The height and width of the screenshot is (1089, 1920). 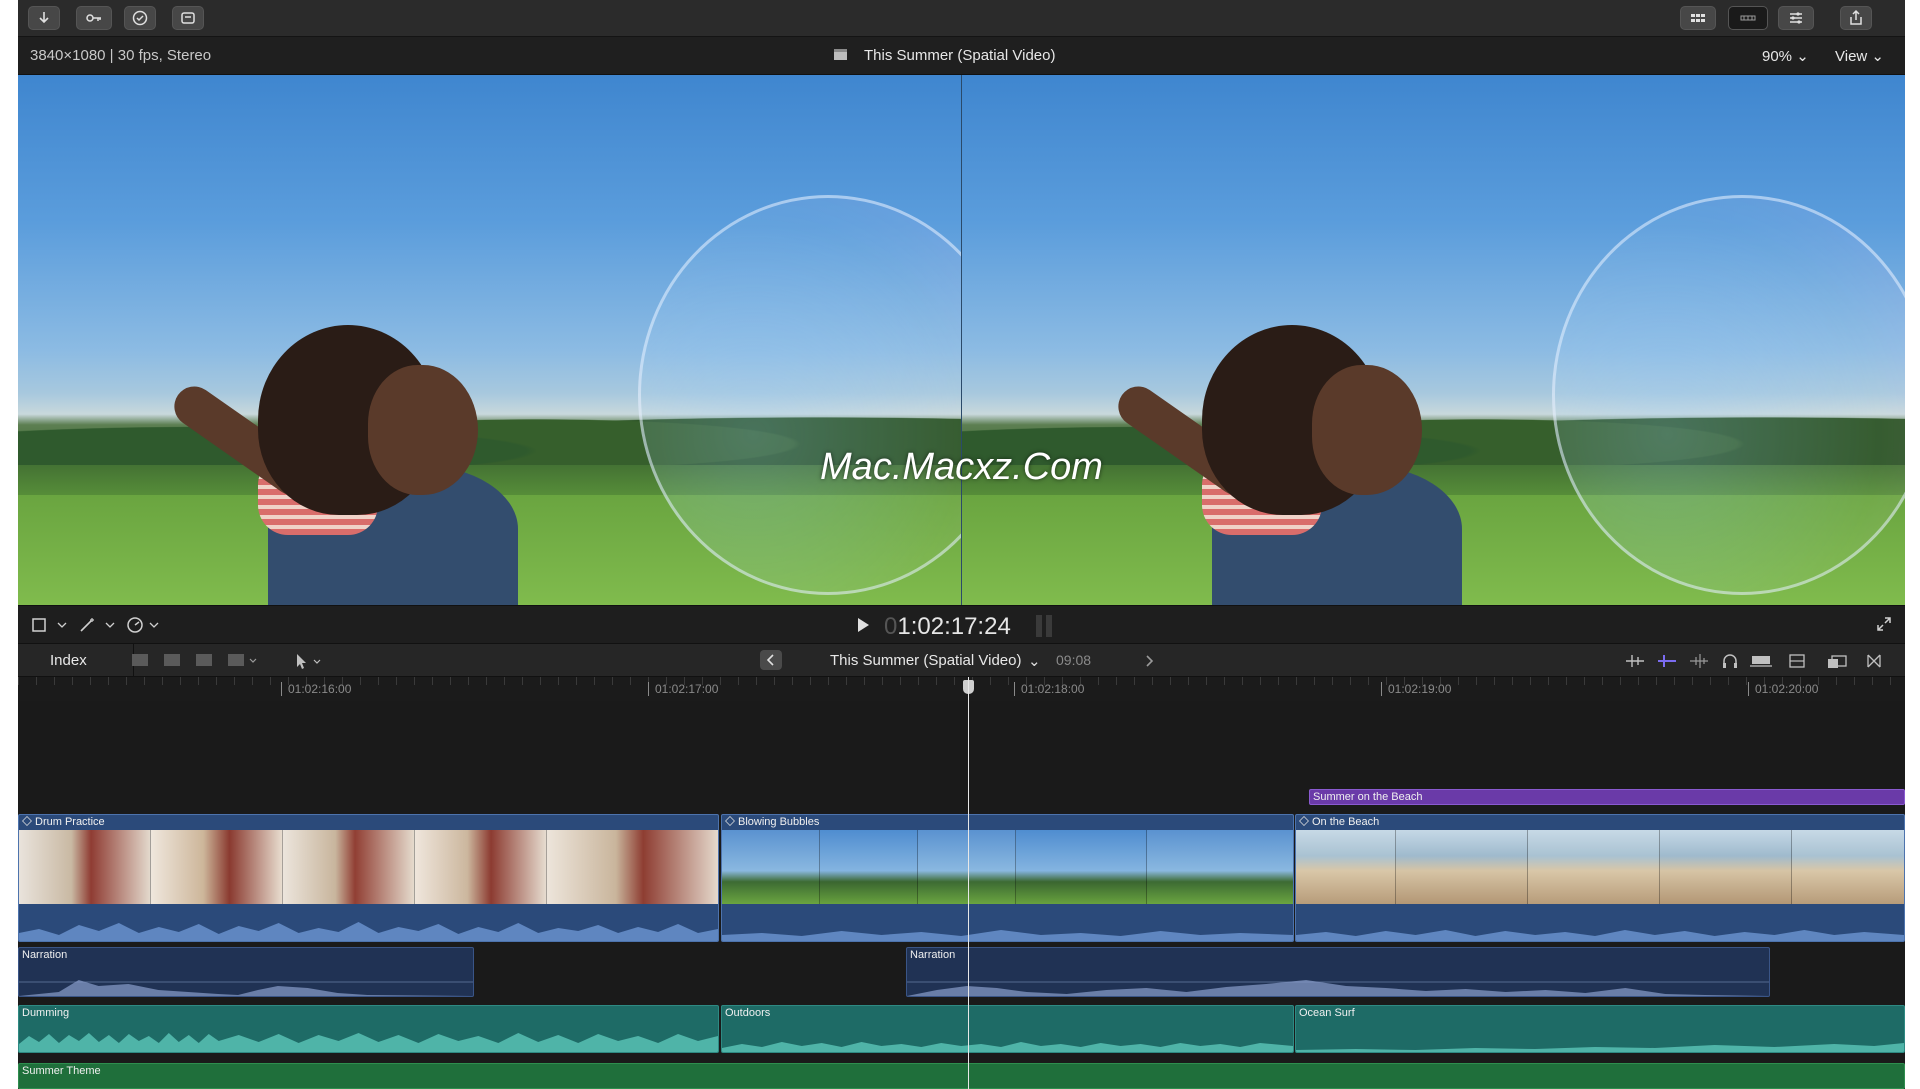 What do you see at coordinates (683, 689) in the screenshot?
I see `ruler-tick: 01:02:17:00` at bounding box center [683, 689].